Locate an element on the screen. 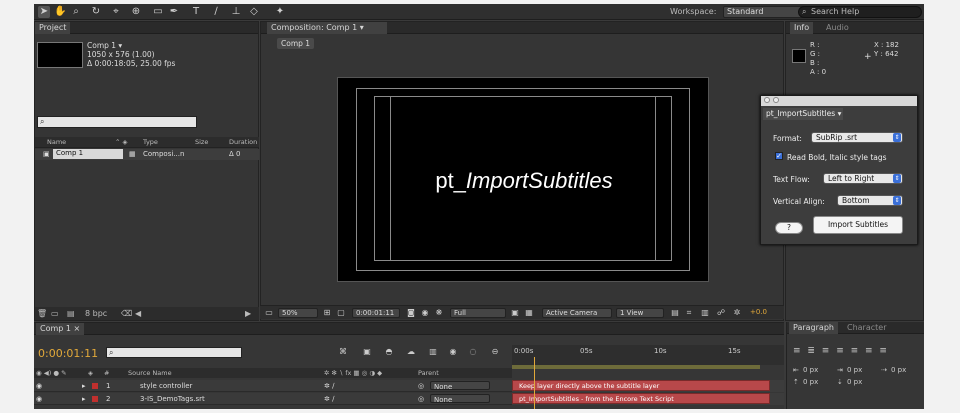  tab-timeline-comp: Comp 1 × is located at coordinates (60, 329).